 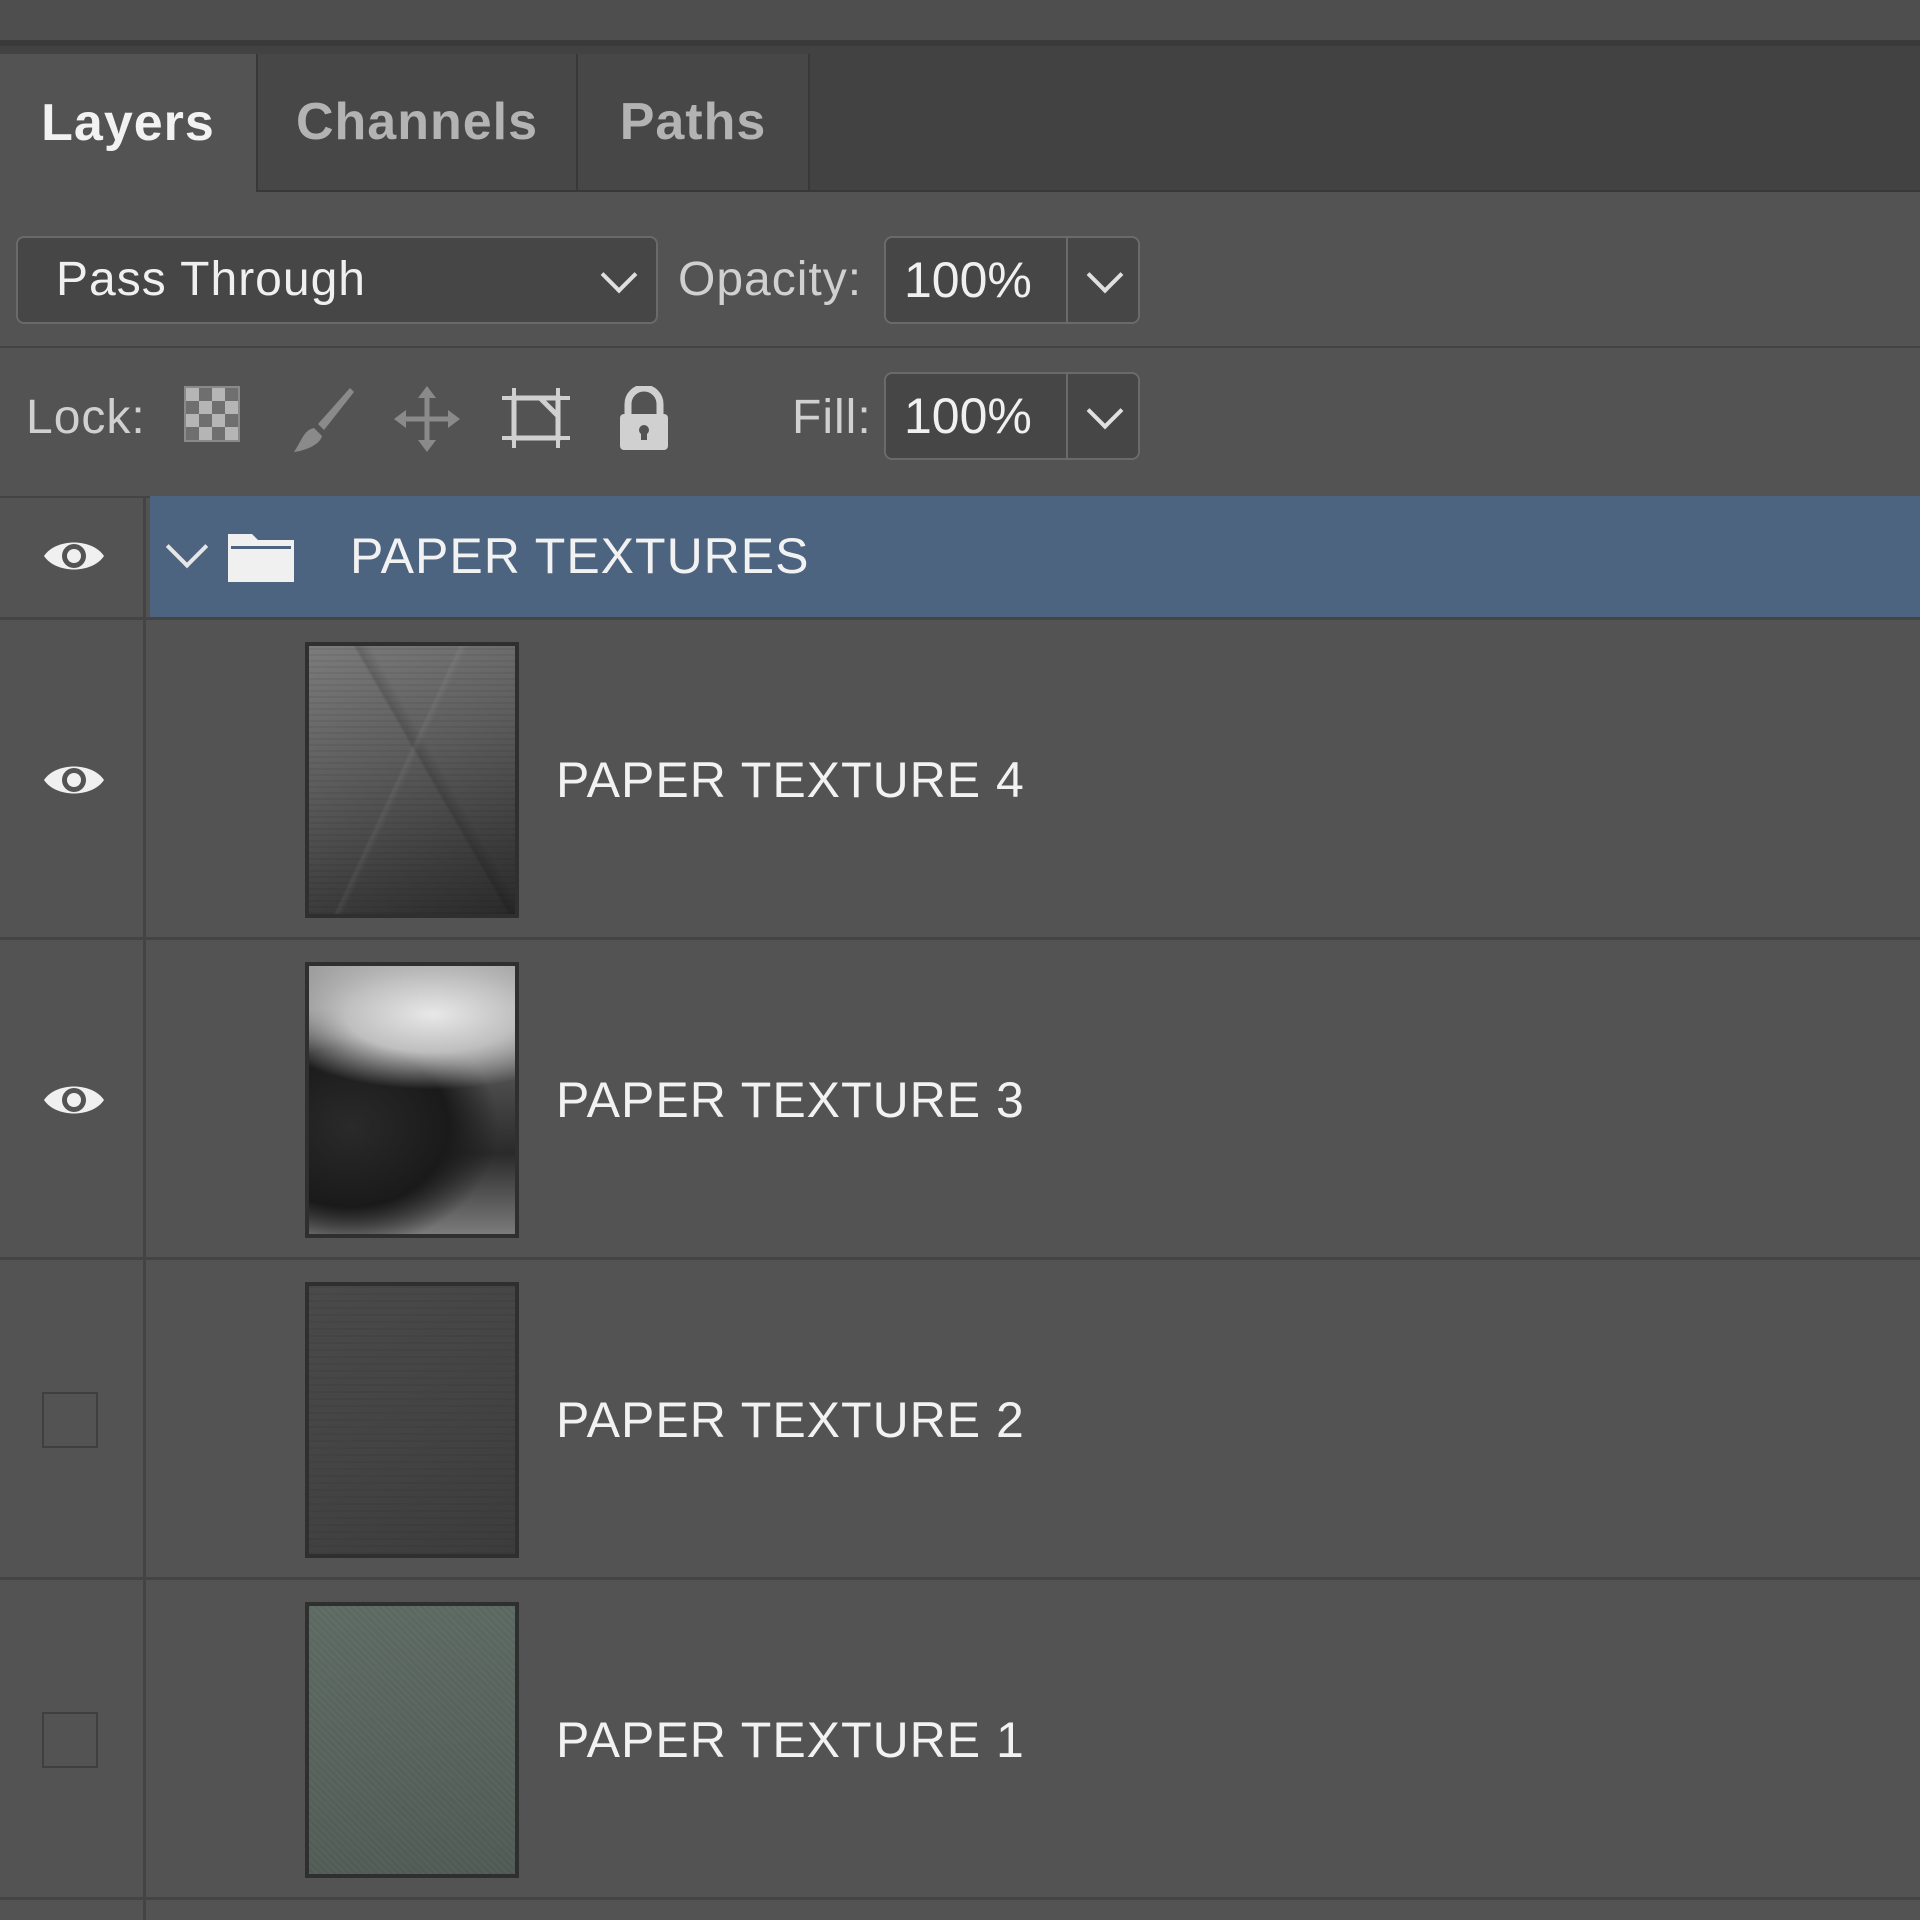 I want to click on lock-all-icon, so click(x=646, y=417).